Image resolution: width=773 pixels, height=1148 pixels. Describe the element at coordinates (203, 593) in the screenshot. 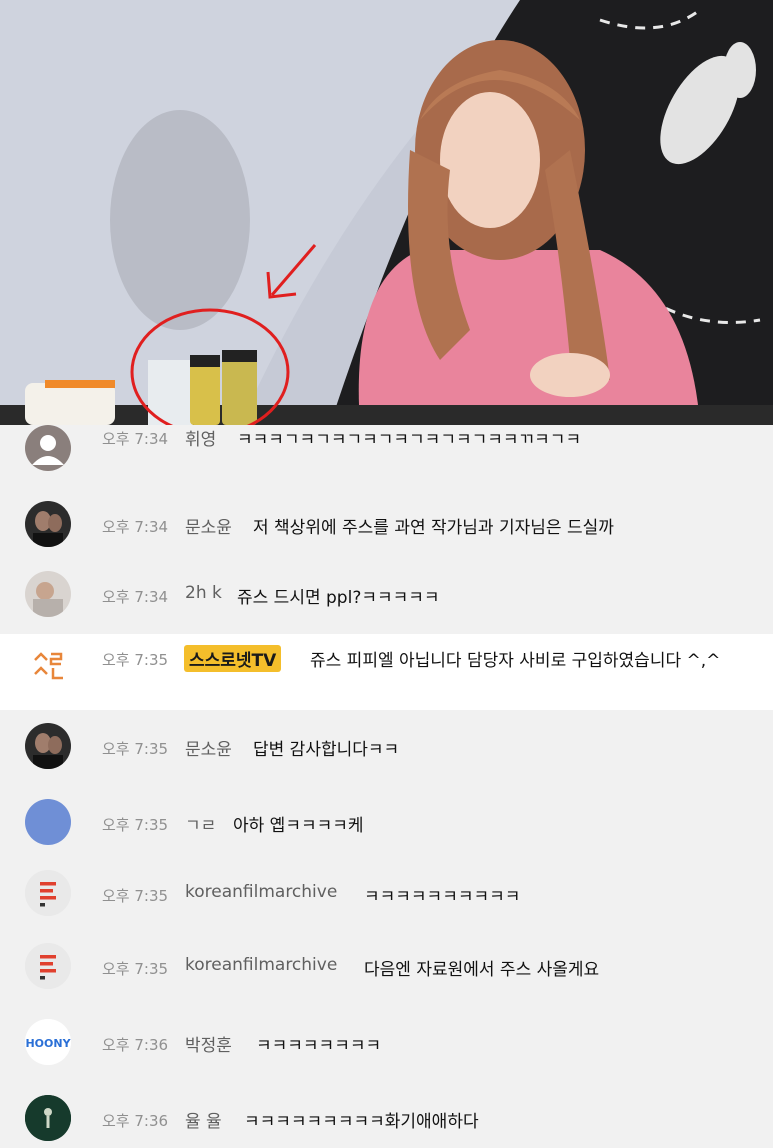

I see `message-author: 2h k` at that location.